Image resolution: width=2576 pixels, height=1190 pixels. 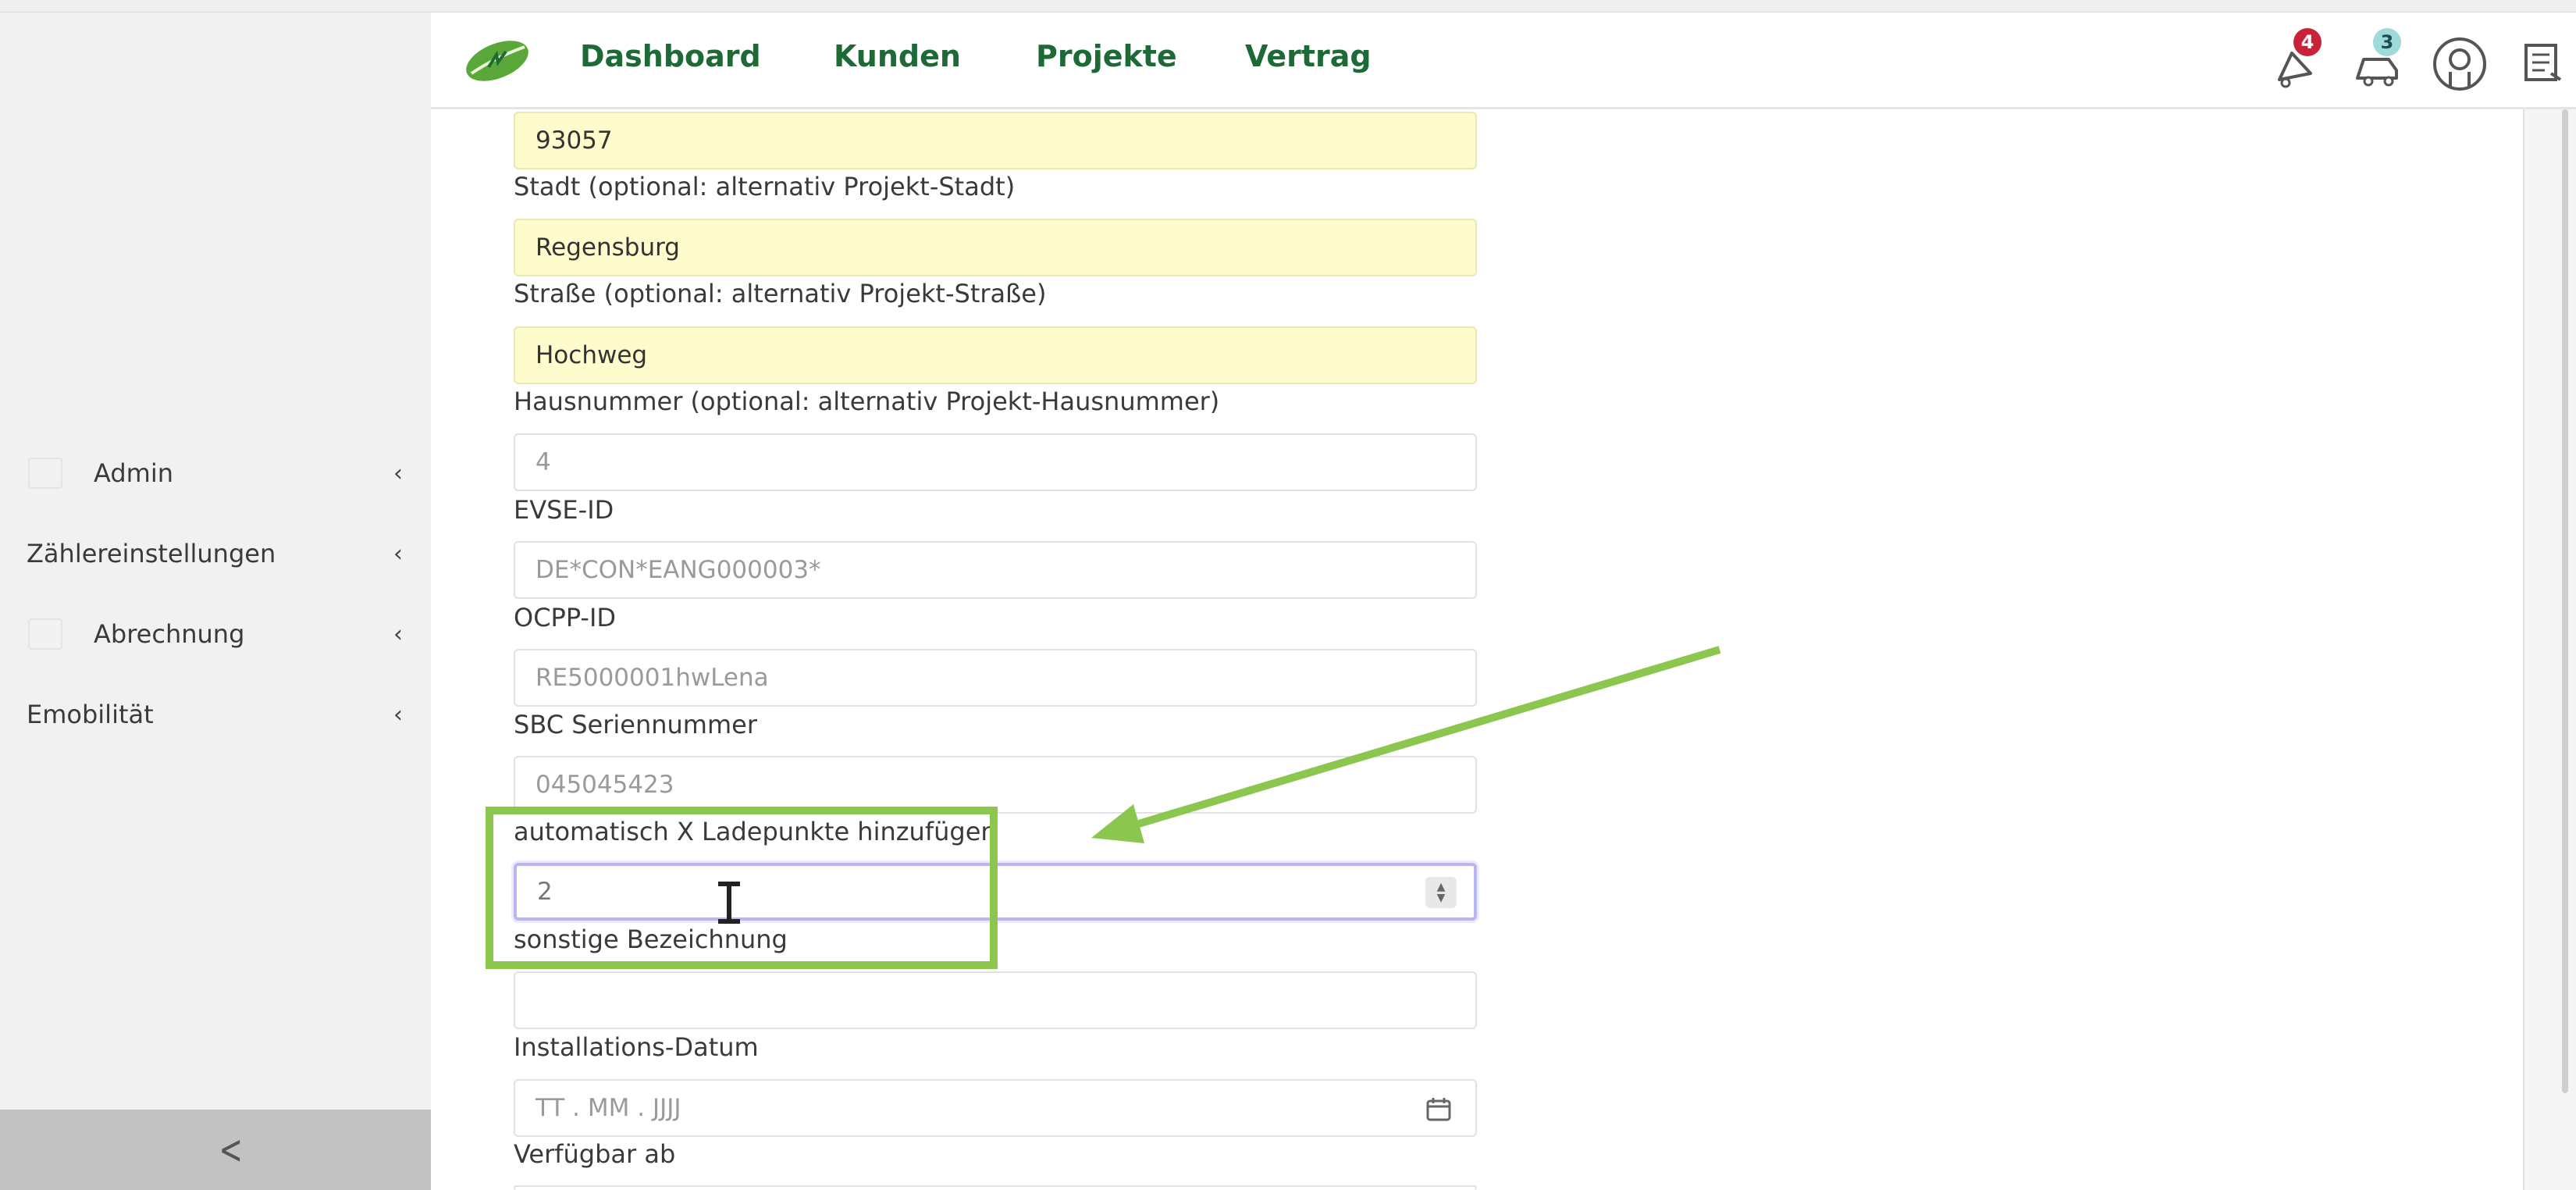 I want to click on documents-button, so click(x=2544, y=63).